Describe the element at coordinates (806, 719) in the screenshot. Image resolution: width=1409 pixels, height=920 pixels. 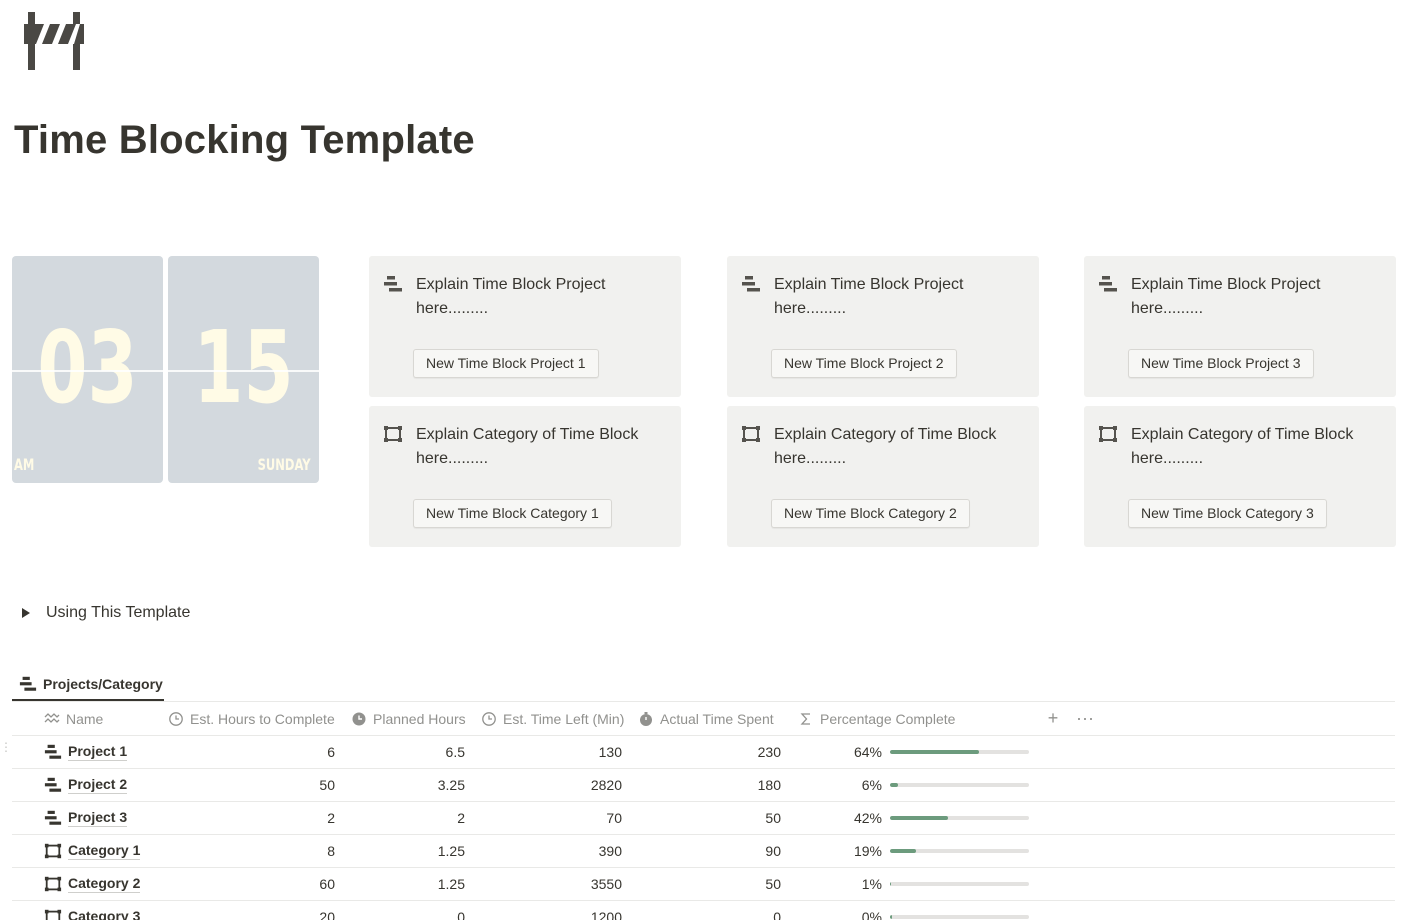
I see `sigma-icon` at that location.